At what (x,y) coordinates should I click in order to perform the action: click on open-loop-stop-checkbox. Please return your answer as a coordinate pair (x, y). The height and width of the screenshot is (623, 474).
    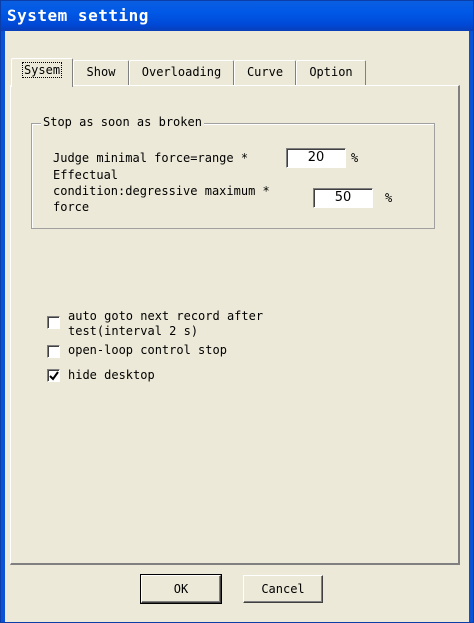
    Looking at the image, I should click on (53, 351).